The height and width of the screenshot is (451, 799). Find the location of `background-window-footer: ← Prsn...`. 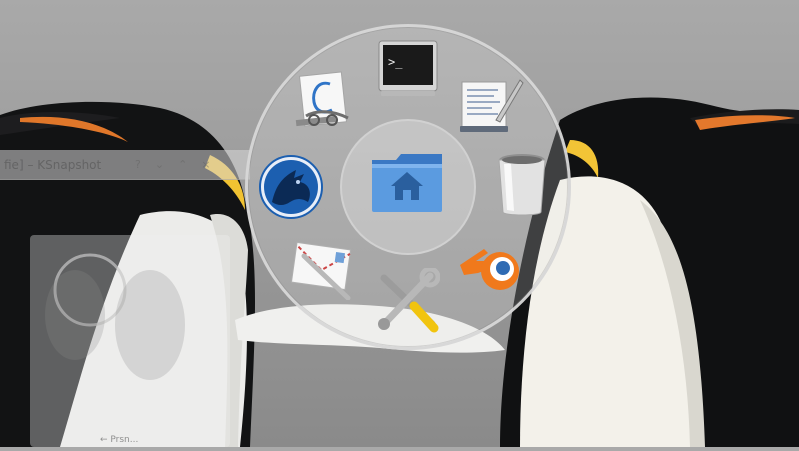

background-window-footer: ← Prsn... is located at coordinates (119, 440).